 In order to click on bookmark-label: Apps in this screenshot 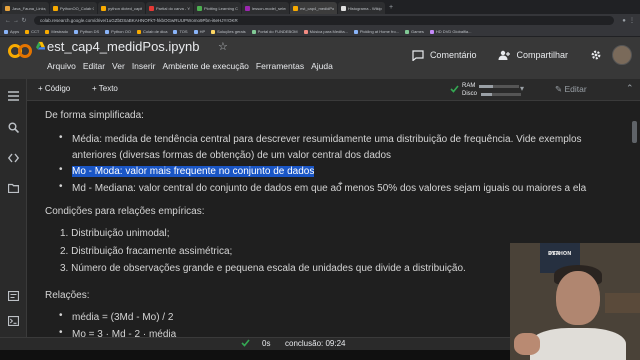, I will do `click(15, 31)`.